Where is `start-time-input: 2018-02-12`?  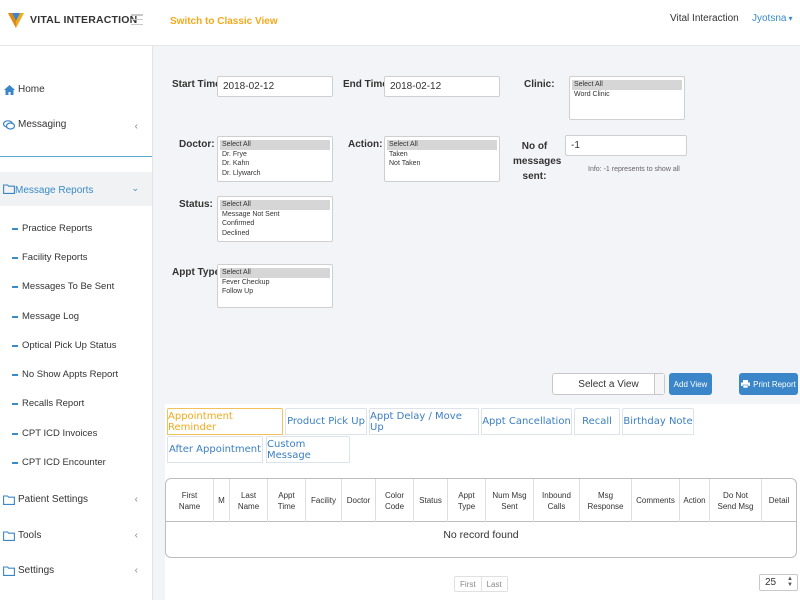
start-time-input: 2018-02-12 is located at coordinates (275, 86).